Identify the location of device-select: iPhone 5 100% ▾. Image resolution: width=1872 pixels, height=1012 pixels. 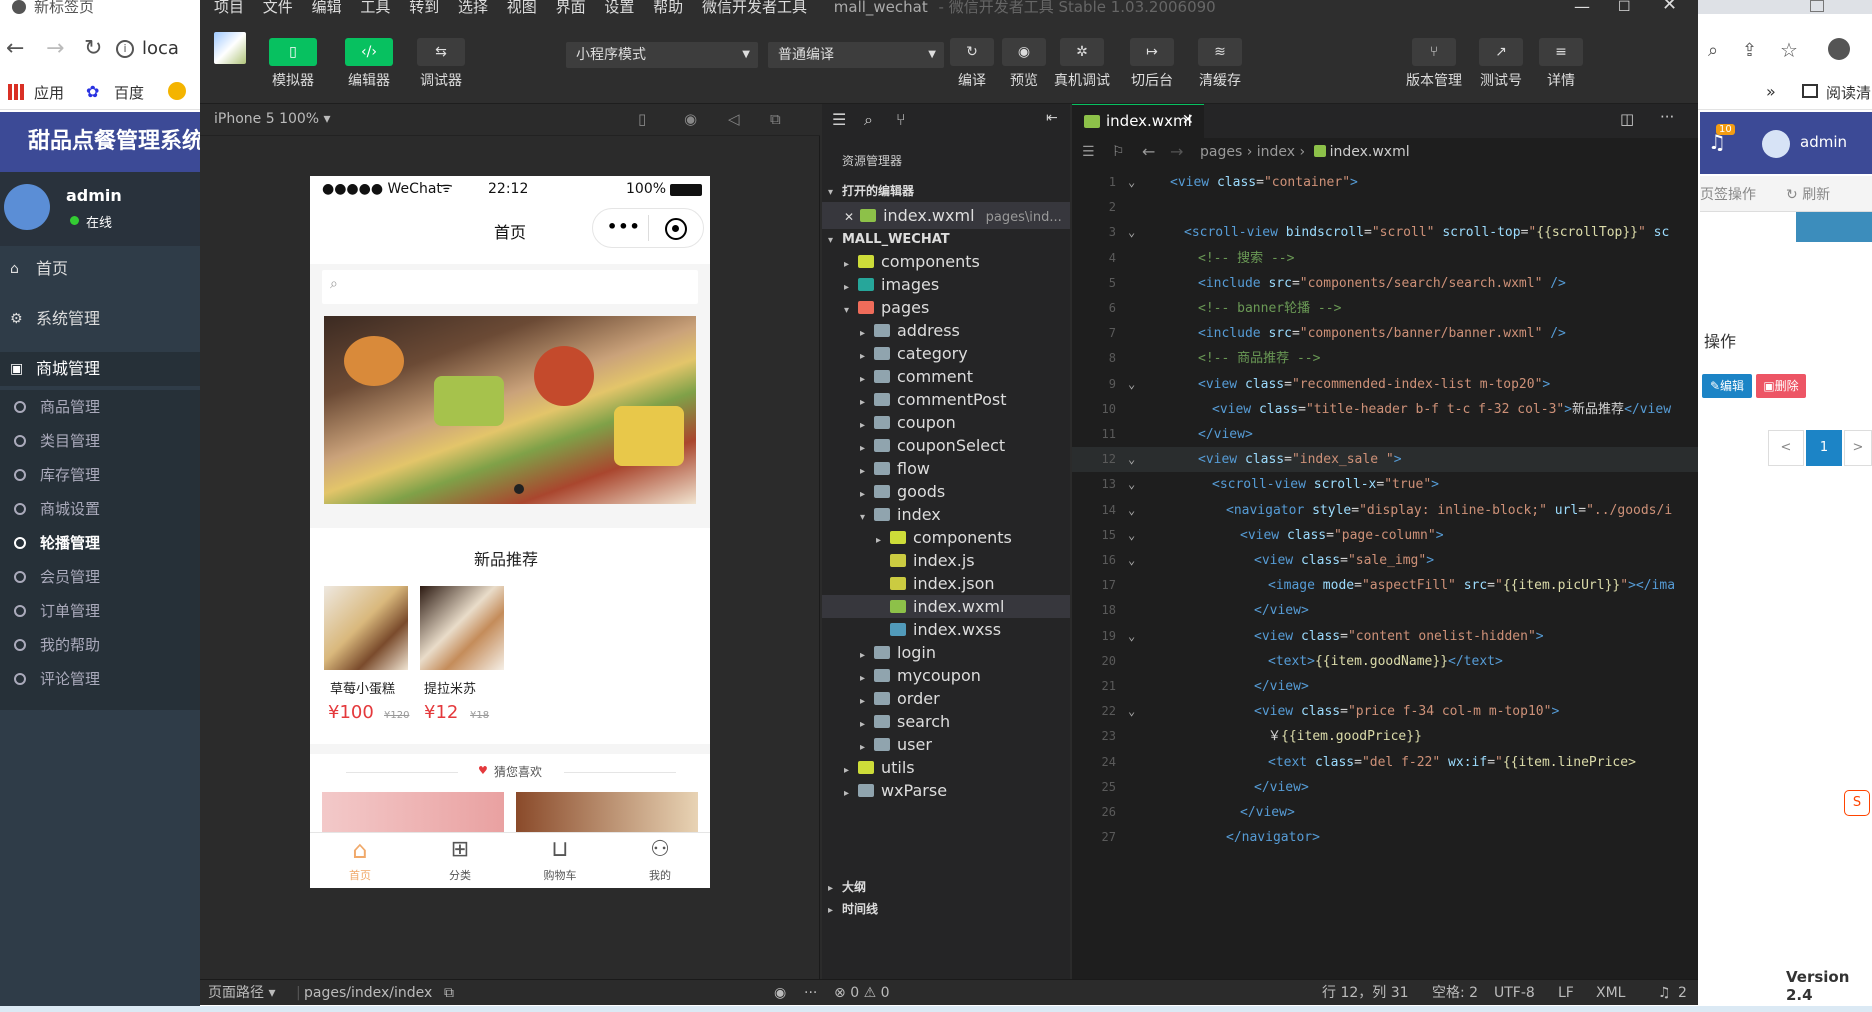
(272, 119).